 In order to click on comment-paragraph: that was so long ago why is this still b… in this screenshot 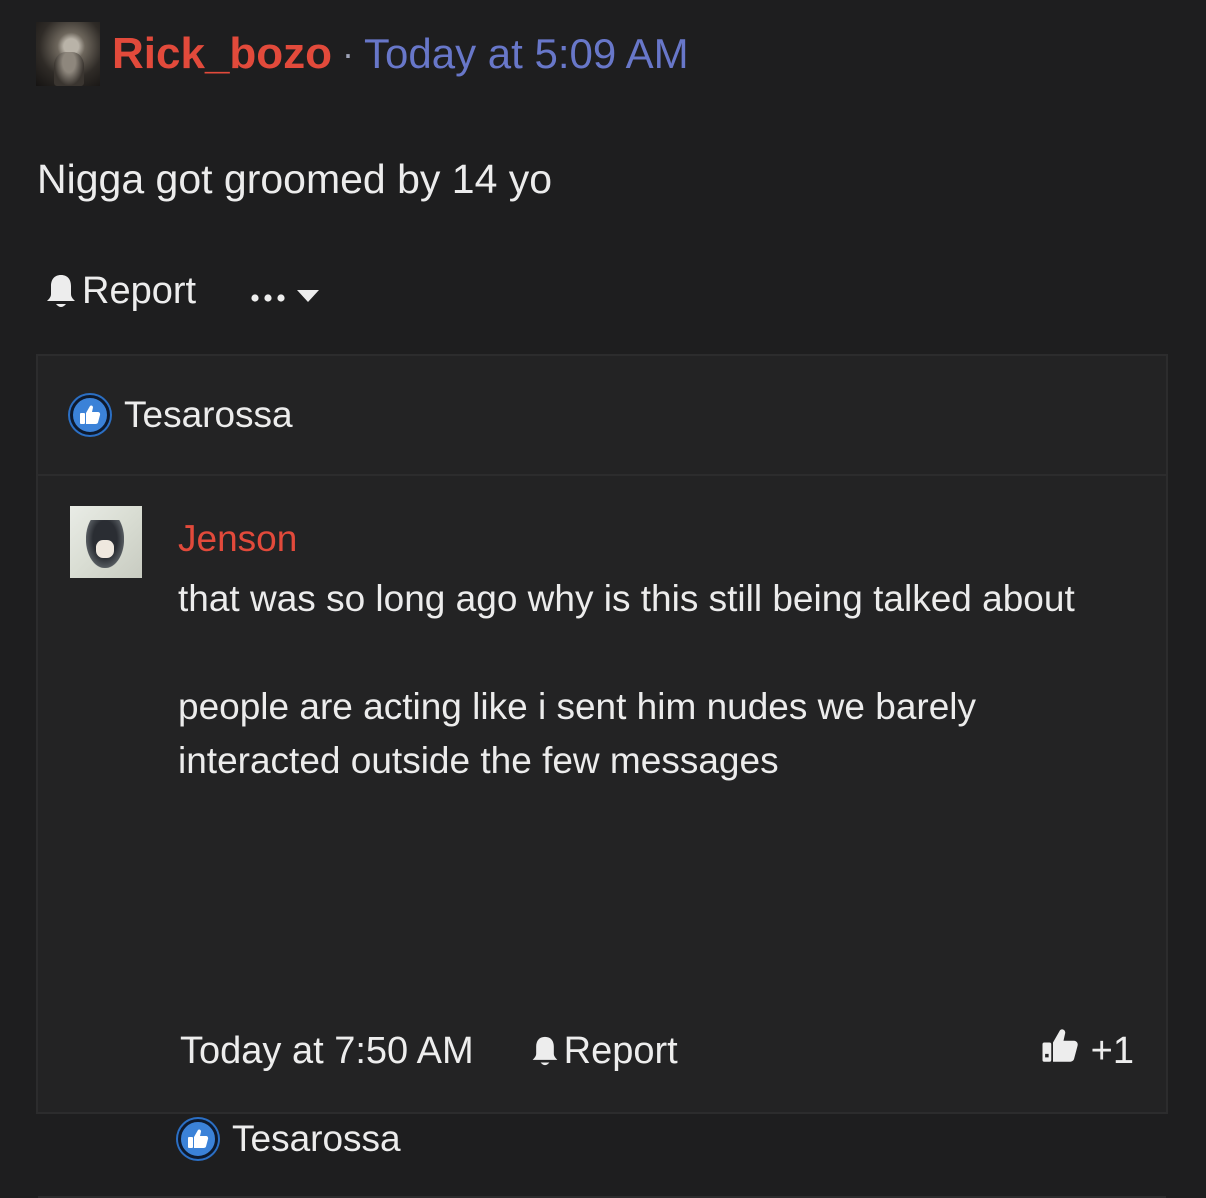, I will do `click(626, 598)`.